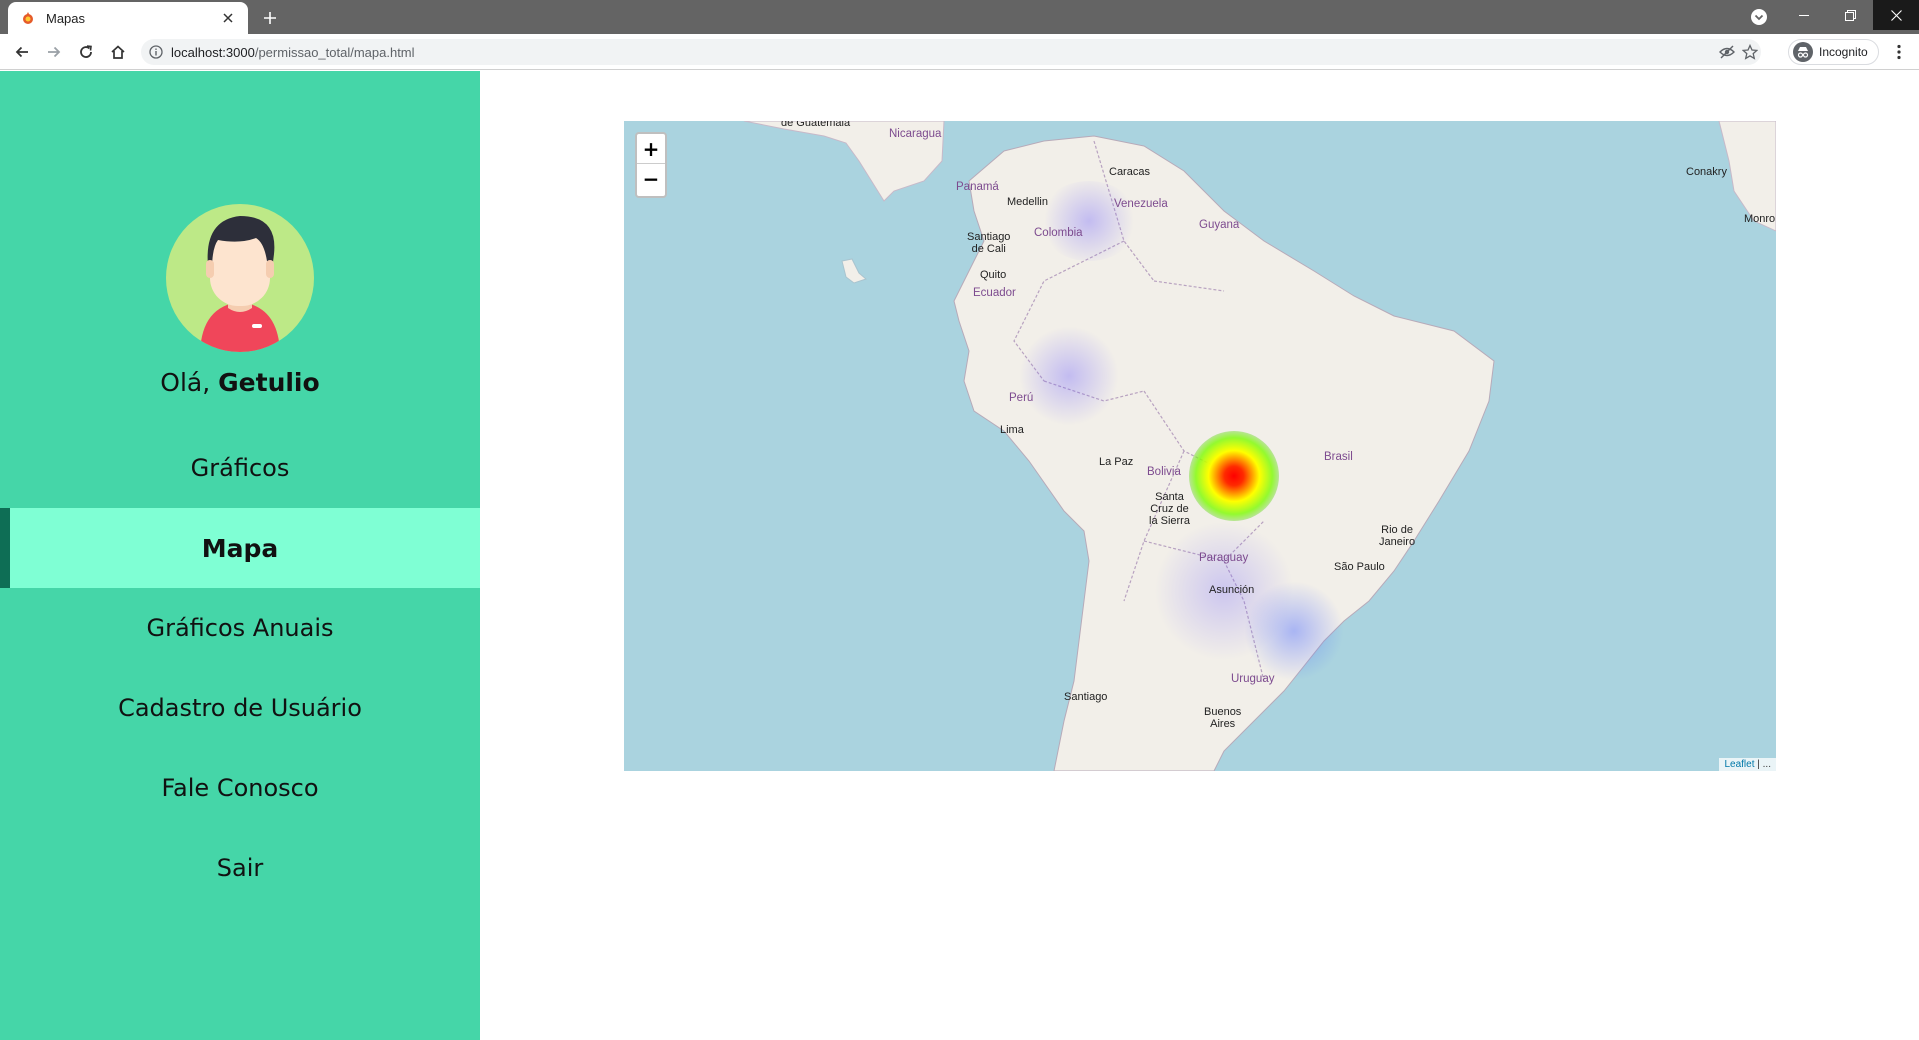 The height and width of the screenshot is (1040, 1919). I want to click on label-guatemala: de Guatemala, so click(816, 125).